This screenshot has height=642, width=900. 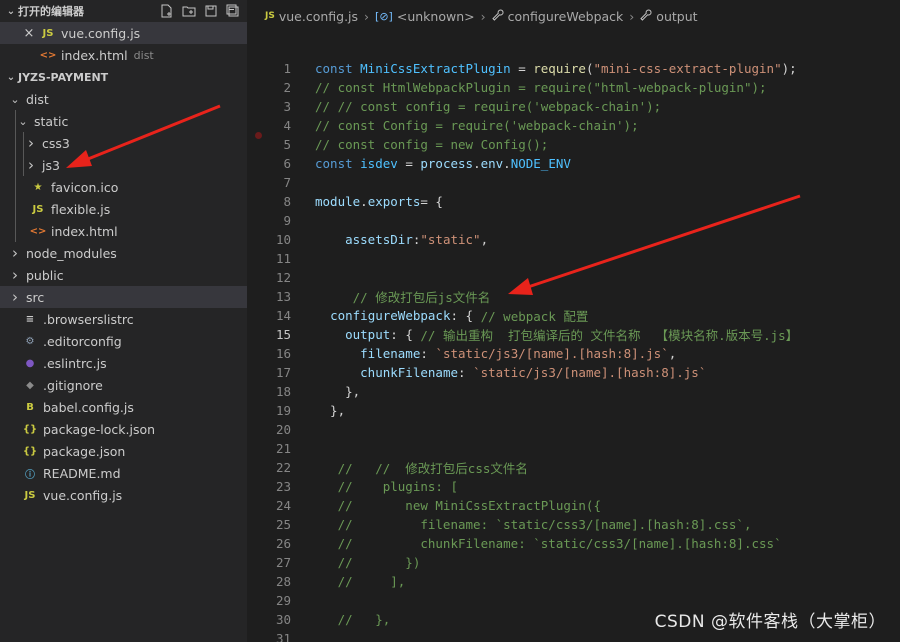 I want to click on tree-item: ★ favicon.ico, so click(x=123, y=187).